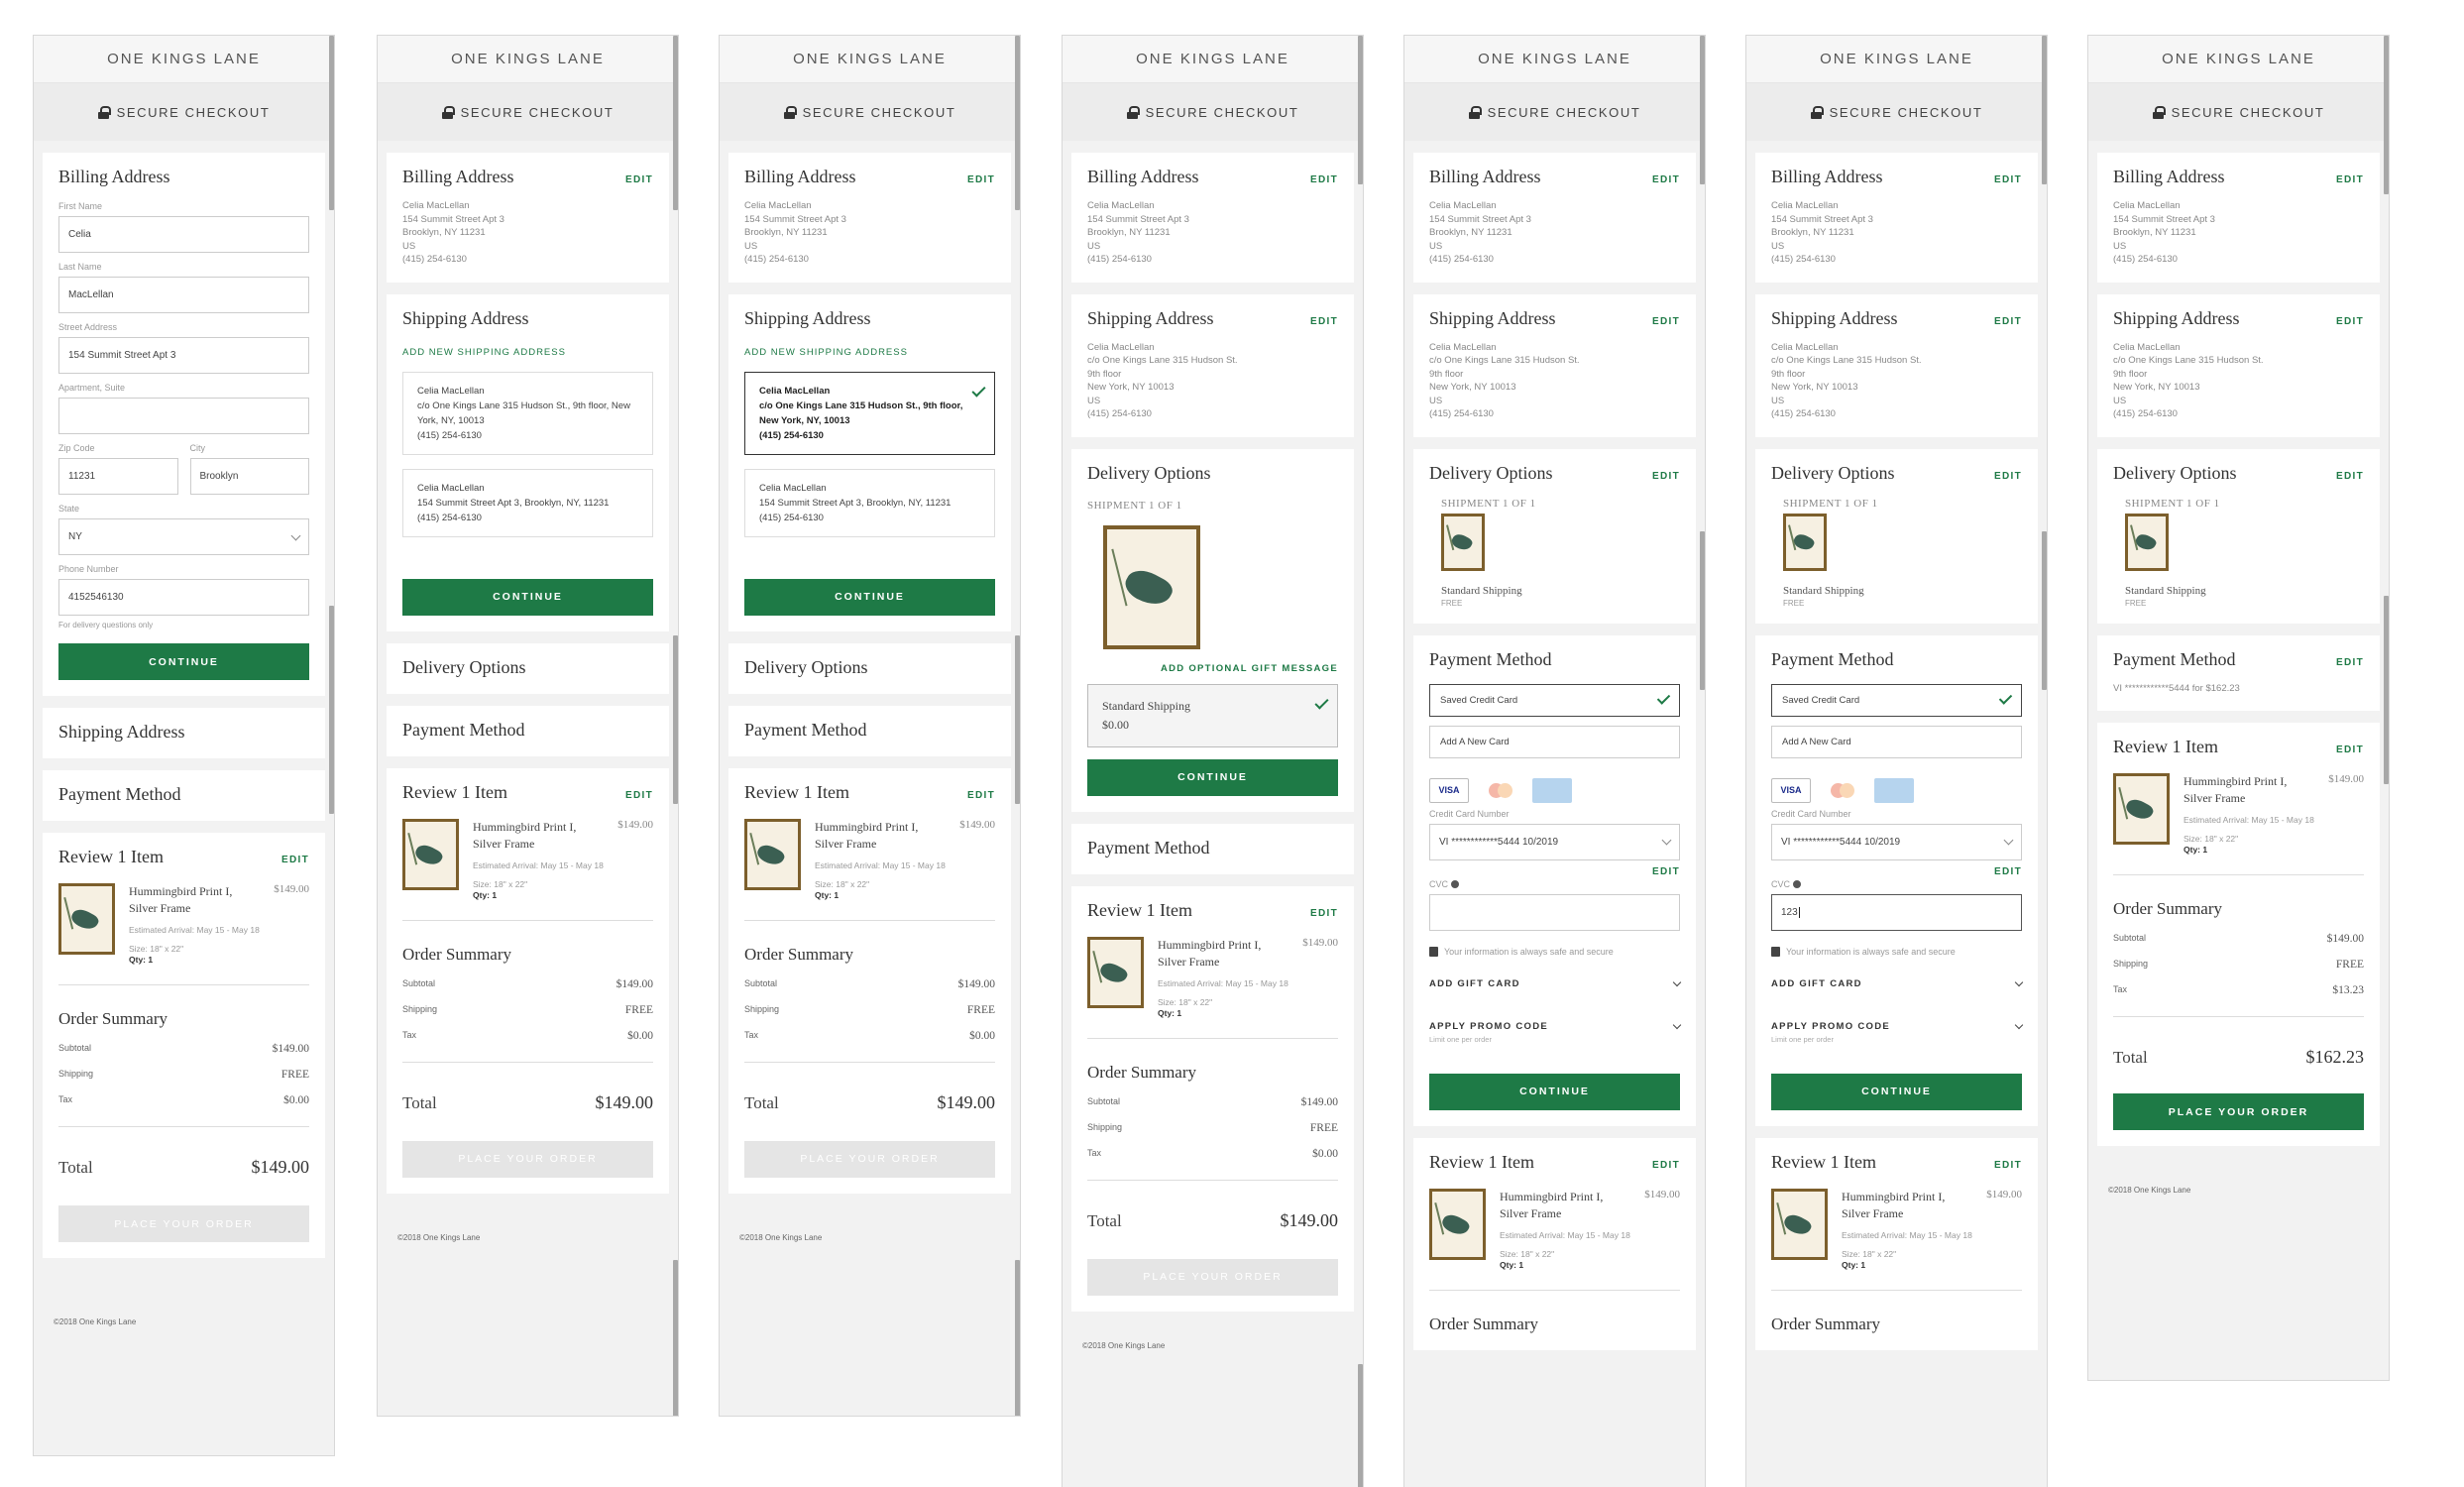 The image size is (2464, 1487). What do you see at coordinates (2238, 1111) in the screenshot?
I see `place-order-button: PLACE YOUR ORDER` at bounding box center [2238, 1111].